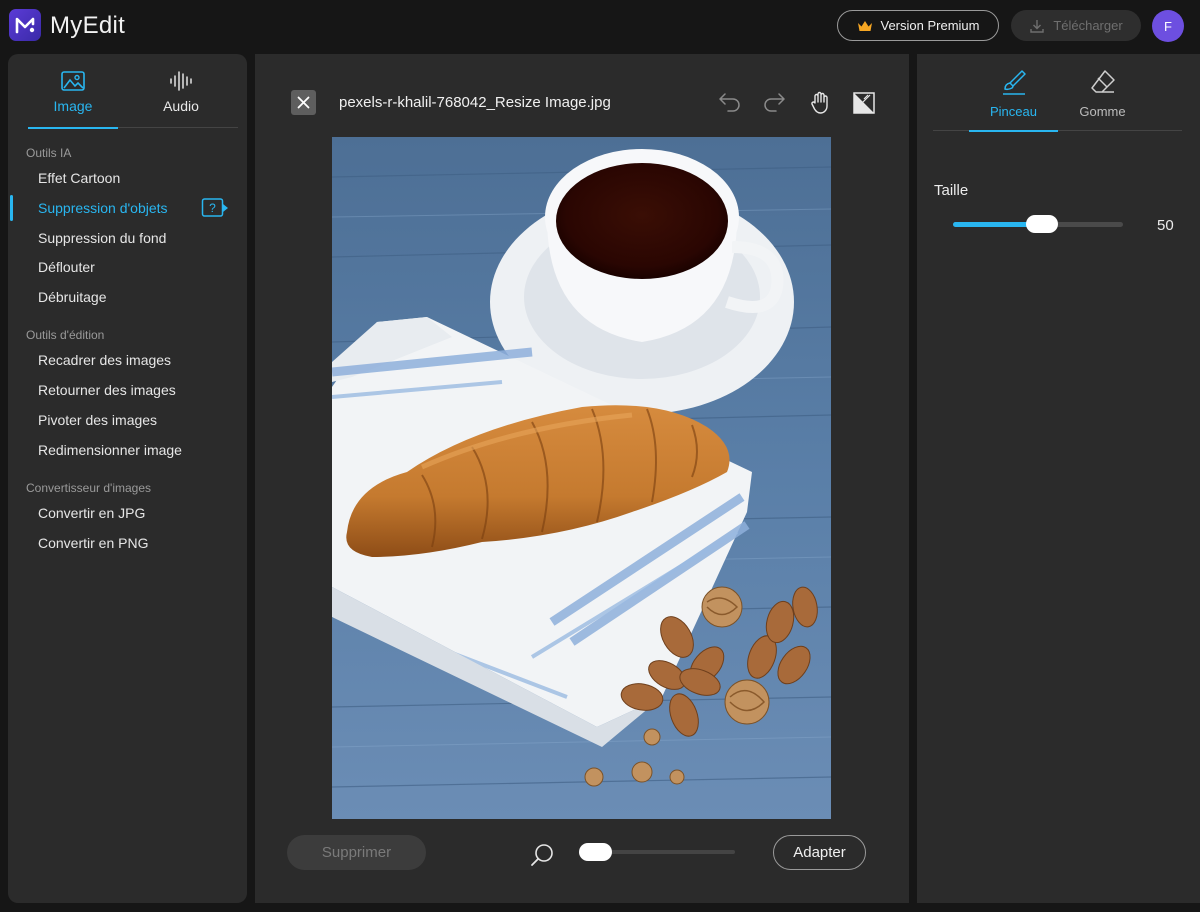 Image resolution: width=1200 pixels, height=912 pixels. Describe the element at coordinates (1102, 111) in the screenshot. I see `tab-eraser-label: Gomme` at that location.